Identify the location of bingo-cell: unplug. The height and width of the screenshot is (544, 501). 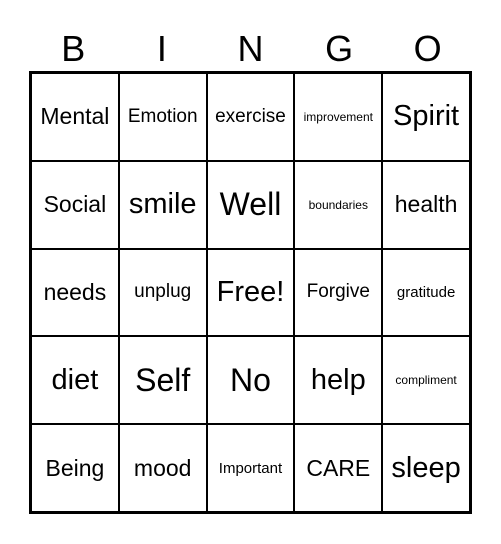
(162, 292).